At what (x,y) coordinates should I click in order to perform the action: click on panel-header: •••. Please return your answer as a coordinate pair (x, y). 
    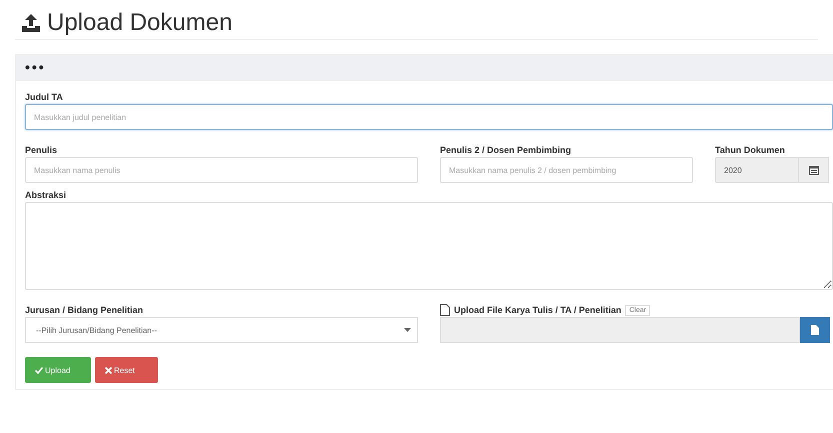
    Looking at the image, I should click on (424, 68).